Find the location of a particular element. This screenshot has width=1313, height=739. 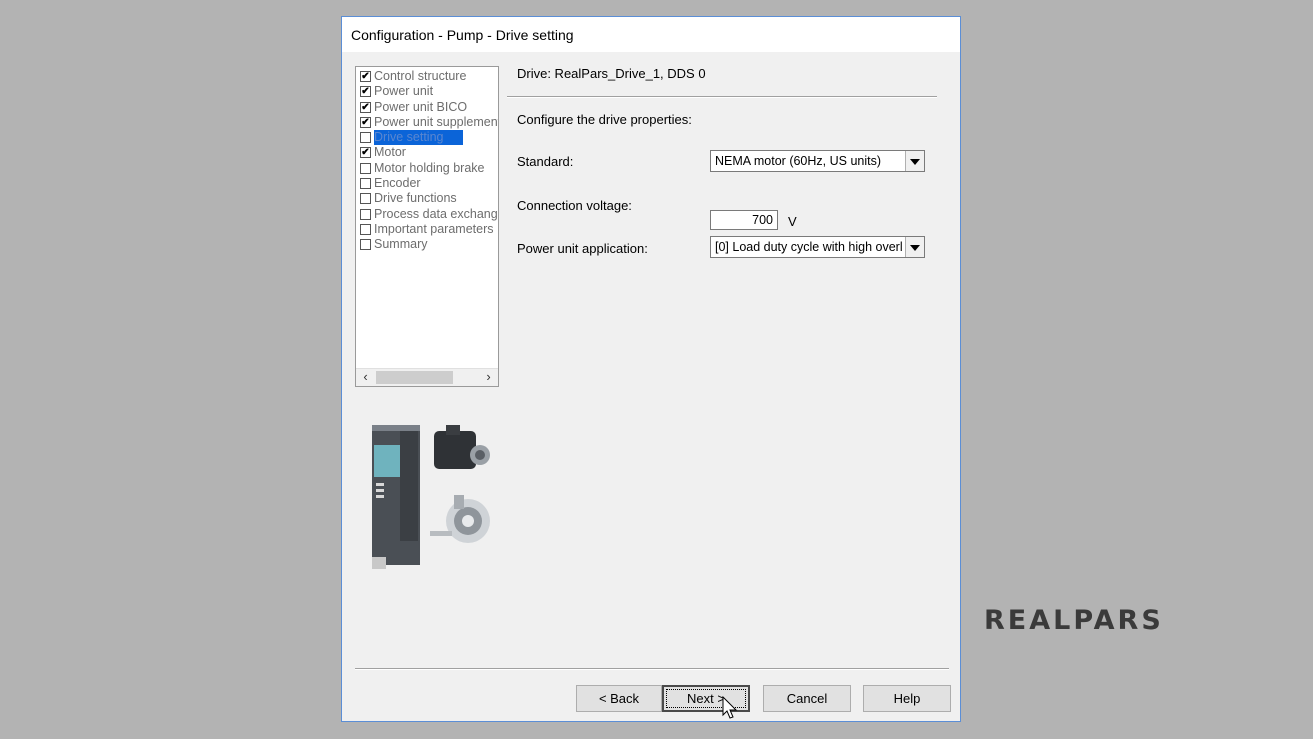

horizontal-scrollbar: ‹ › is located at coordinates (427, 377).